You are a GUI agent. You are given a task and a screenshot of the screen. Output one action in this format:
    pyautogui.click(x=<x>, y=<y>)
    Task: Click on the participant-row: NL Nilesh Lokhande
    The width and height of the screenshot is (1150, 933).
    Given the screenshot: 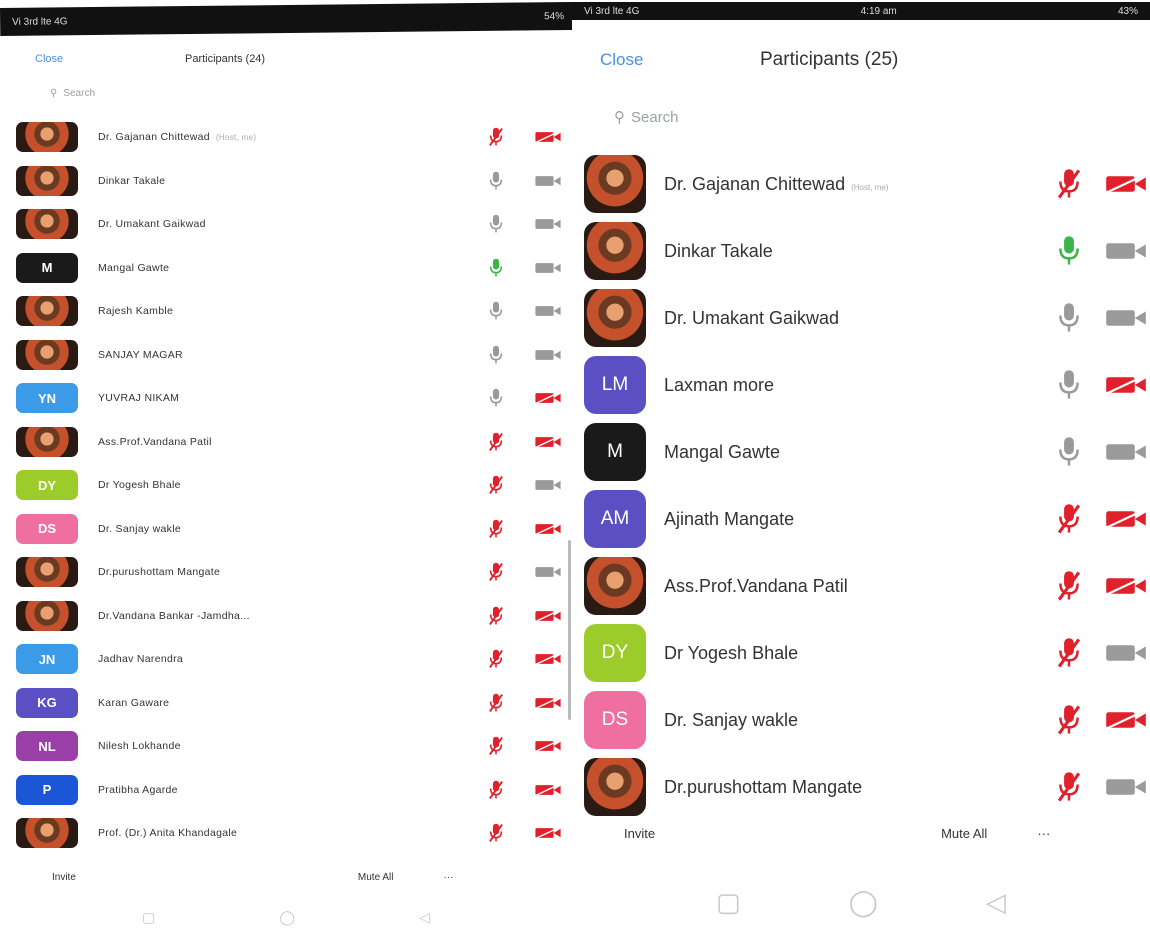 What is the action you would take?
    pyautogui.click(x=286, y=746)
    